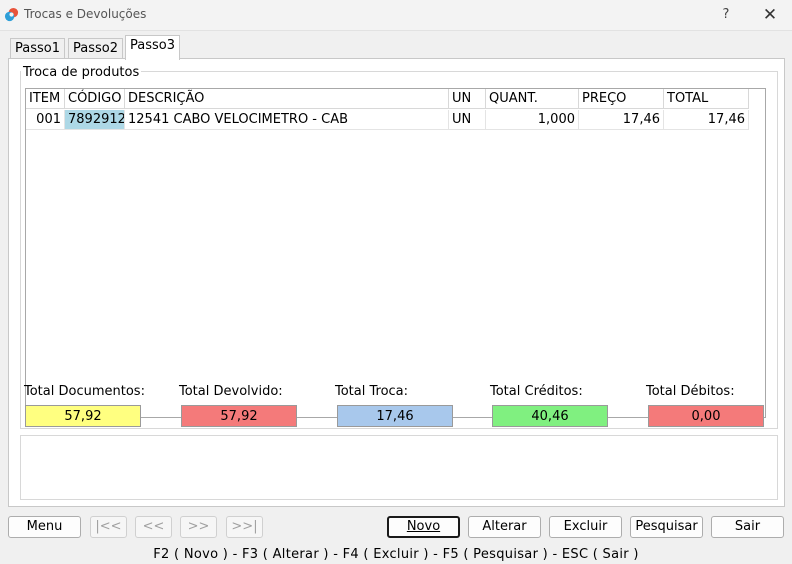  I want to click on total-devolvido-value: 57,92, so click(239, 416).